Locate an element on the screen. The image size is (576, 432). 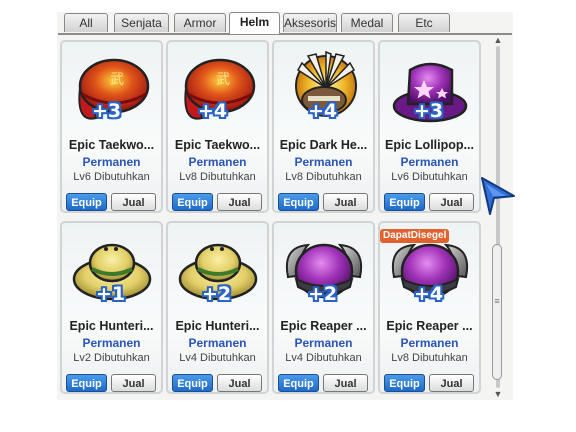
cursor-arrow-icon is located at coordinates (498, 198).